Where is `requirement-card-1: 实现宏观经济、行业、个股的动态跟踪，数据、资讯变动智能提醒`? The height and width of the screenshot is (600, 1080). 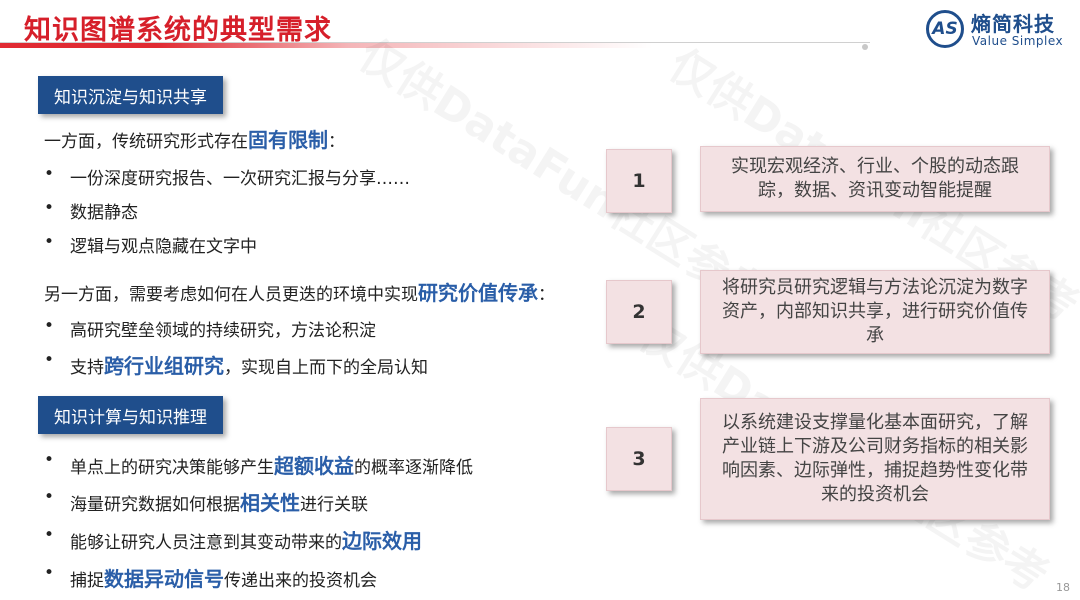 requirement-card-1: 实现宏观经济、行业、个股的动态跟踪，数据、资讯变动智能提醒 is located at coordinates (875, 179).